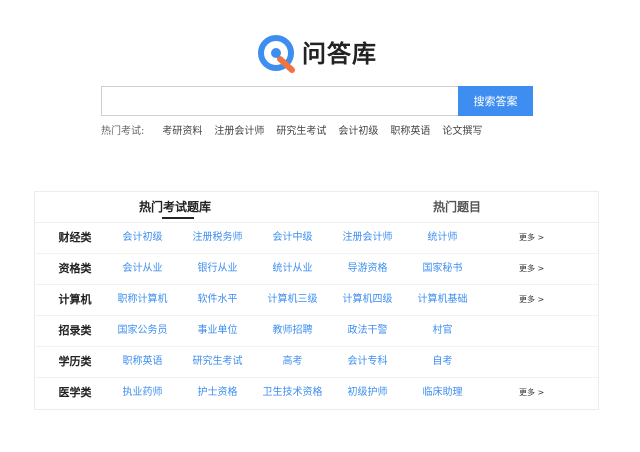  I want to click on search-bar: 搜索答案, so click(317, 101).